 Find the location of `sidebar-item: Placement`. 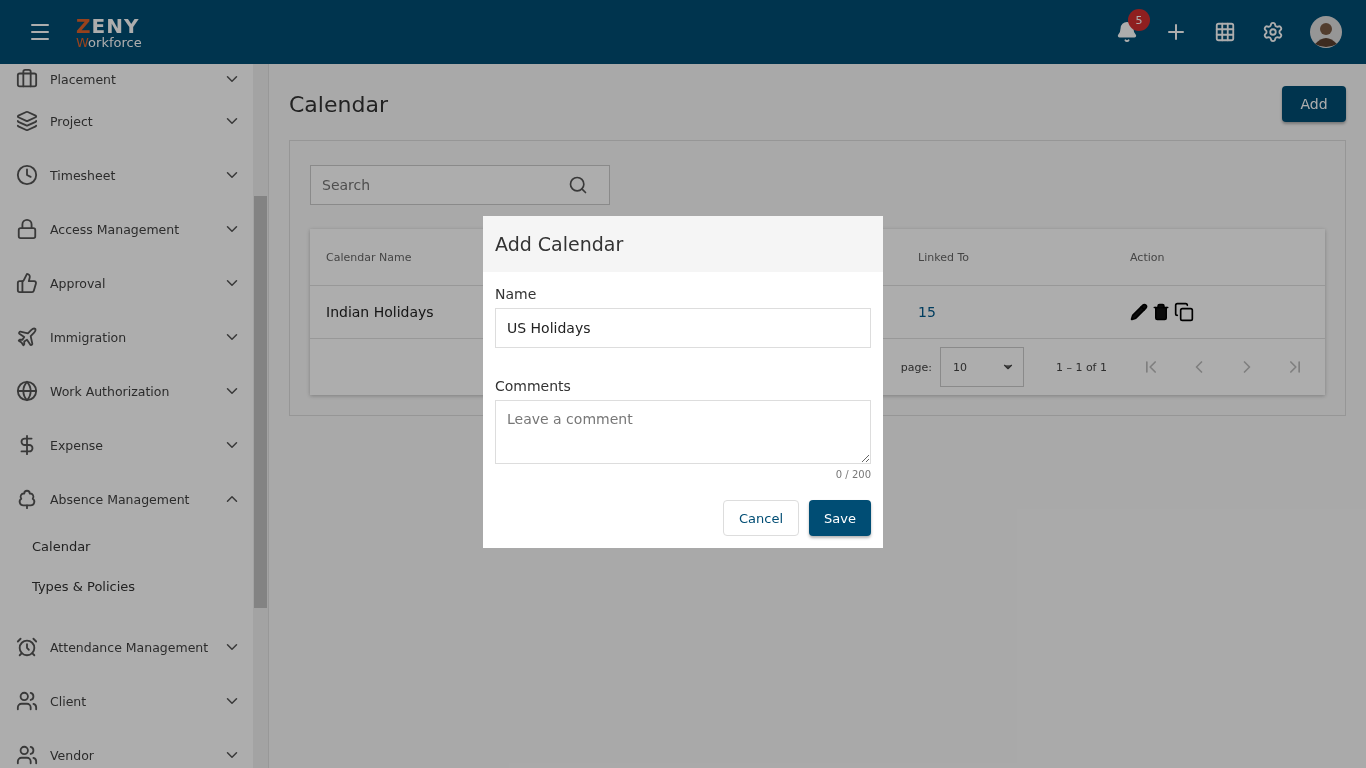

sidebar-item: Placement is located at coordinates (126, 79).